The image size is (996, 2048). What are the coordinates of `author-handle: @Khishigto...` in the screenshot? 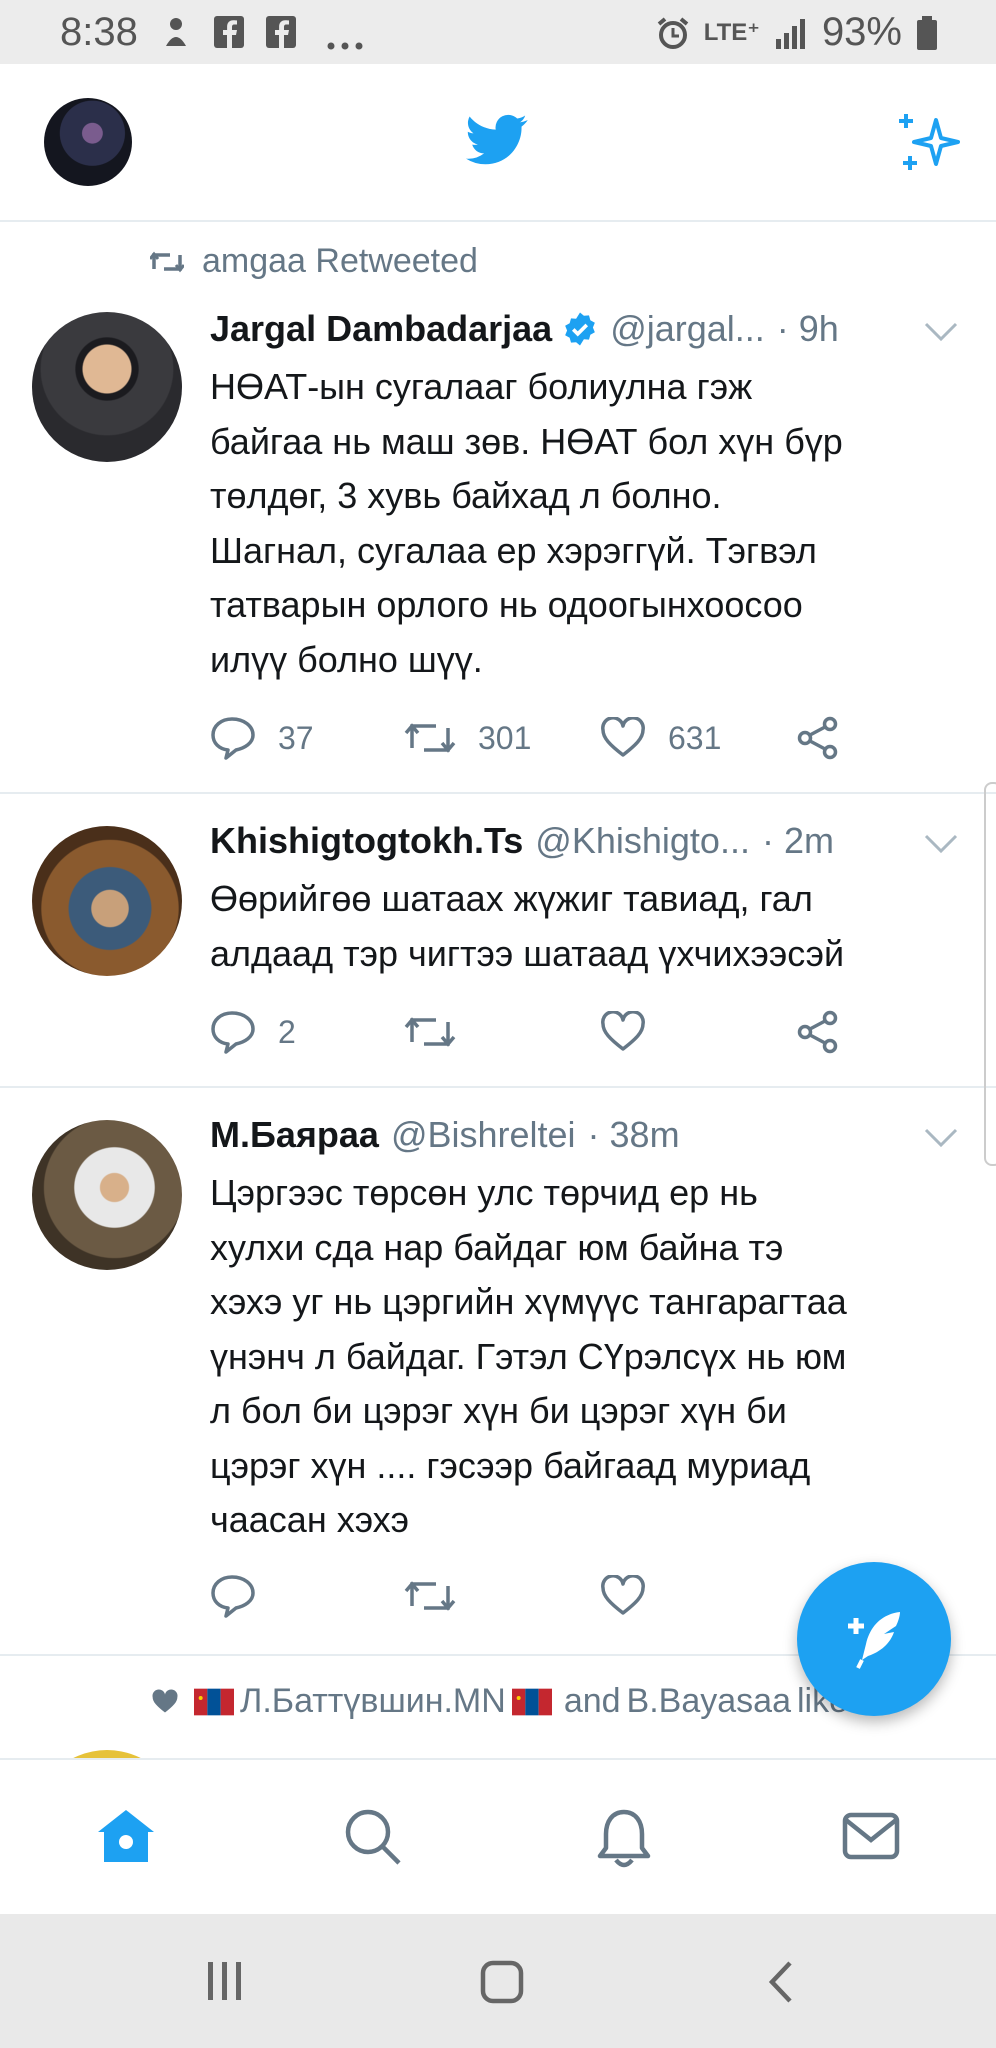 It's located at (642, 841).